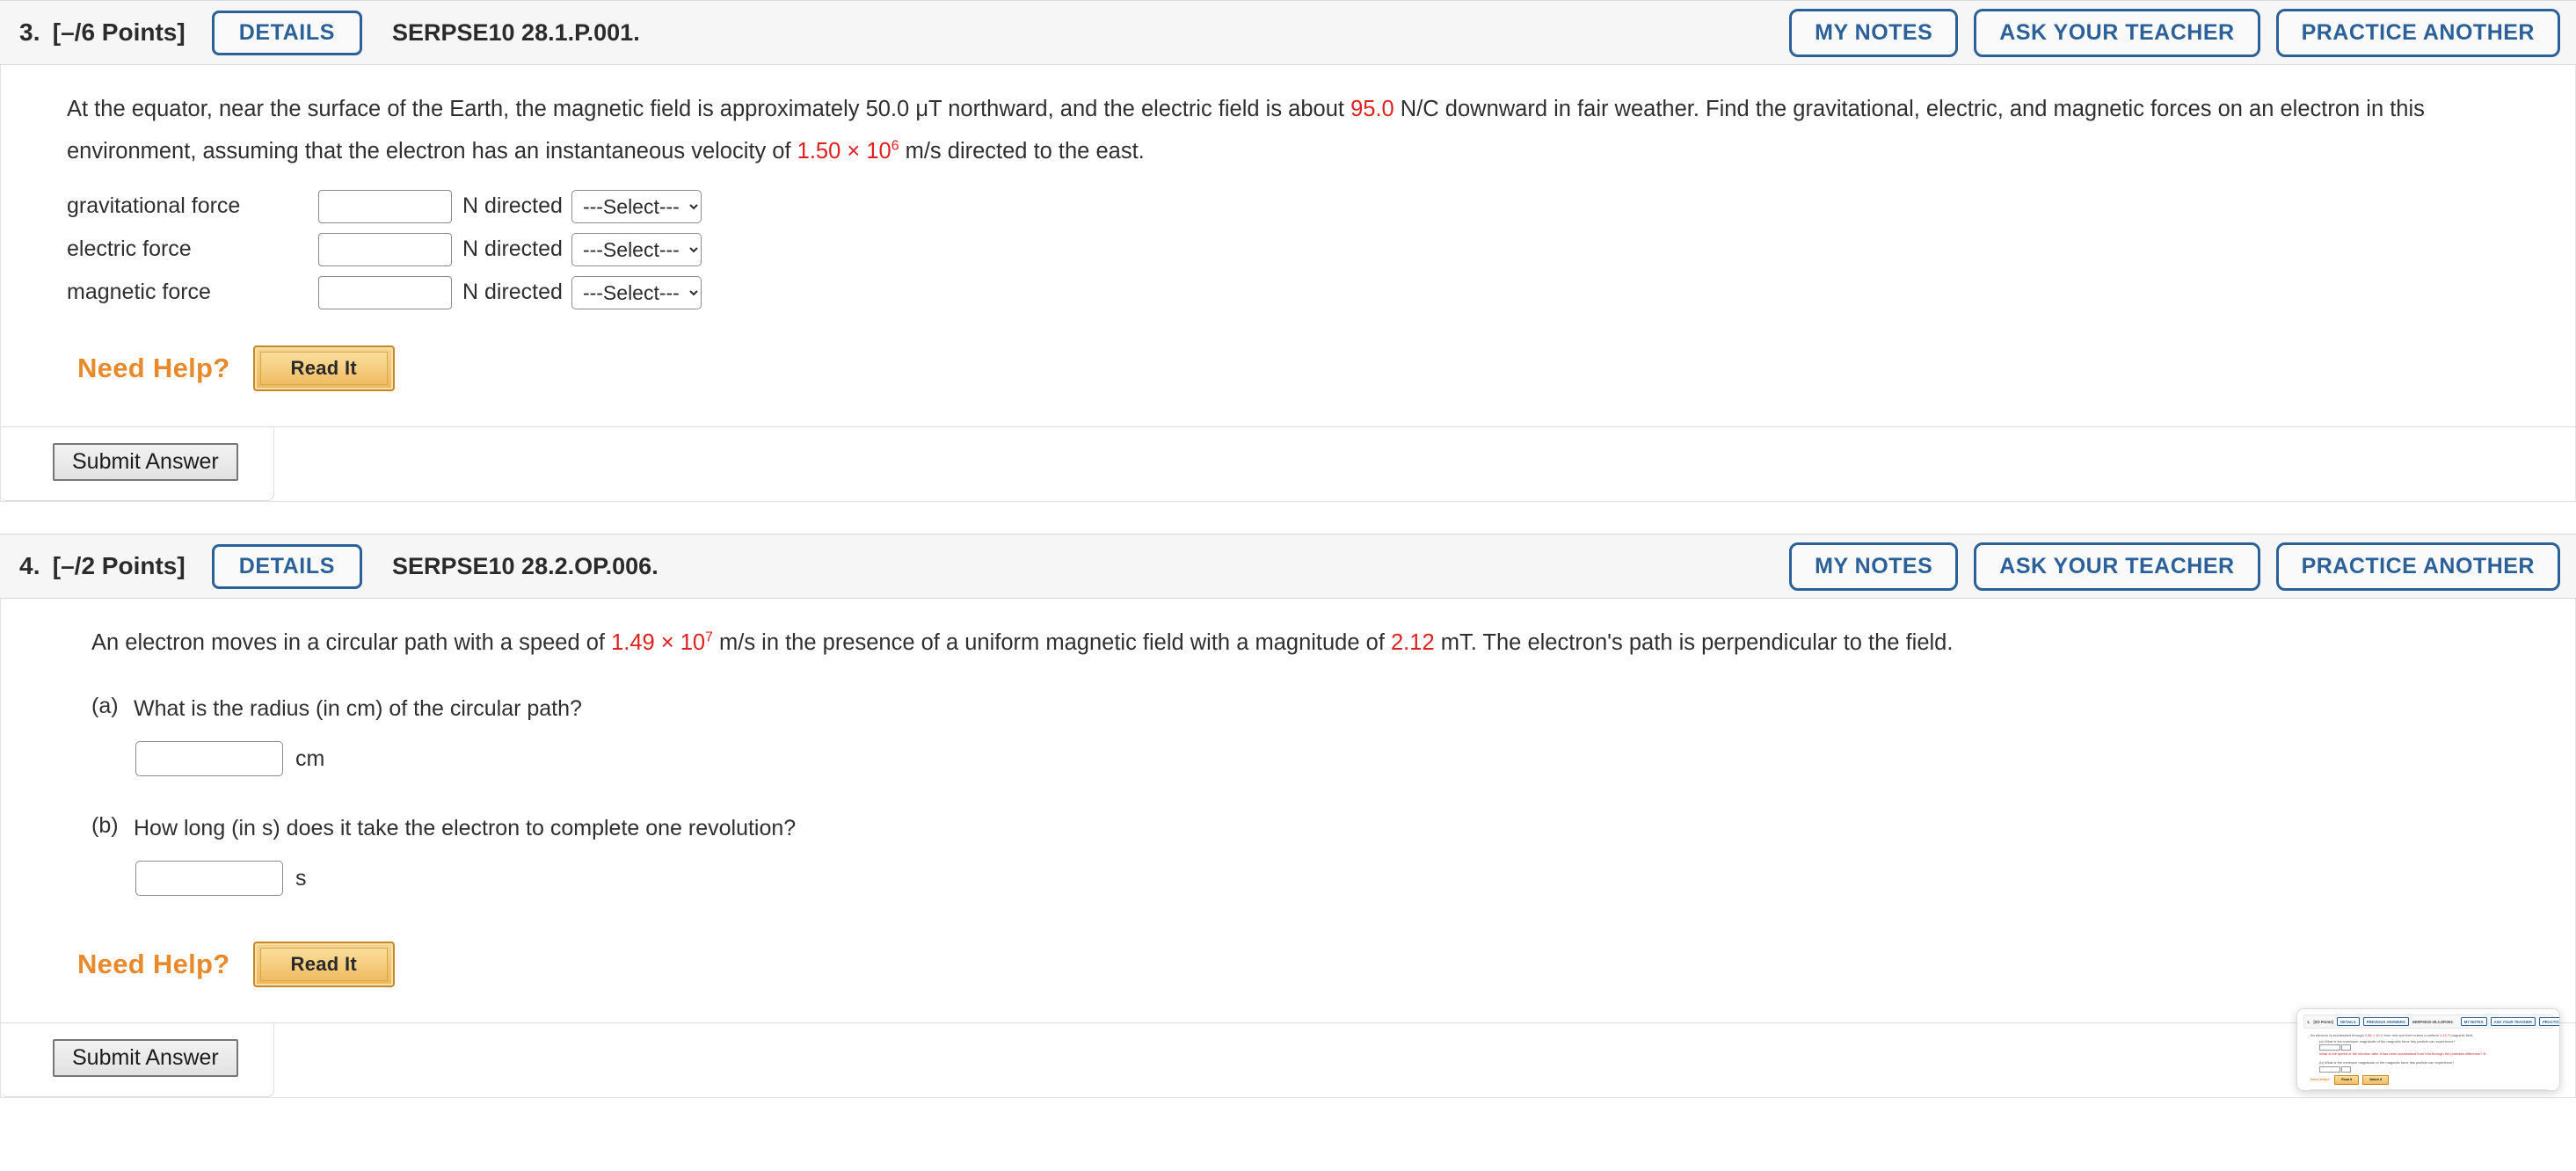 The height and width of the screenshot is (1171, 2576). I want to click on my-notes-button-3: MY NOTES, so click(1874, 32).